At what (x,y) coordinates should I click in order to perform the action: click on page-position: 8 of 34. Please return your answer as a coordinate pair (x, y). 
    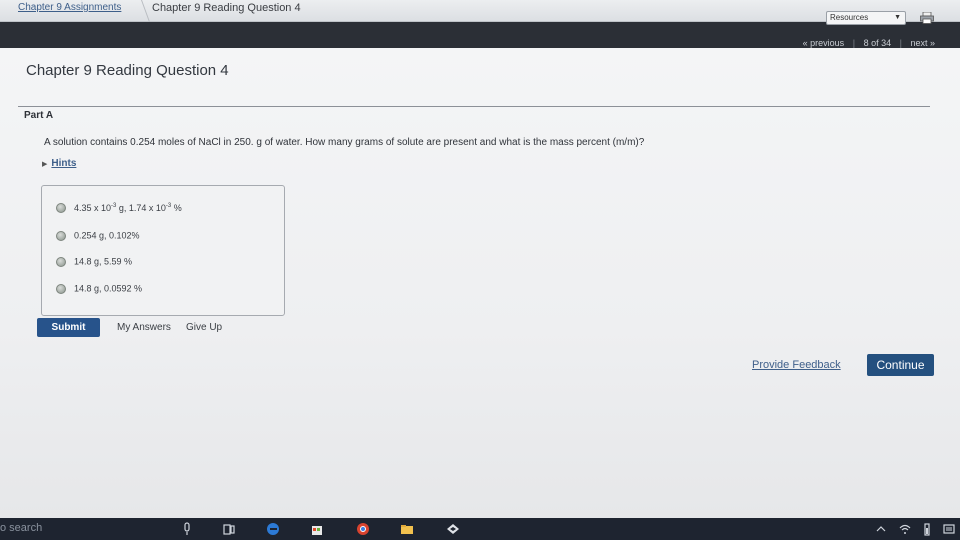
    Looking at the image, I should click on (877, 43).